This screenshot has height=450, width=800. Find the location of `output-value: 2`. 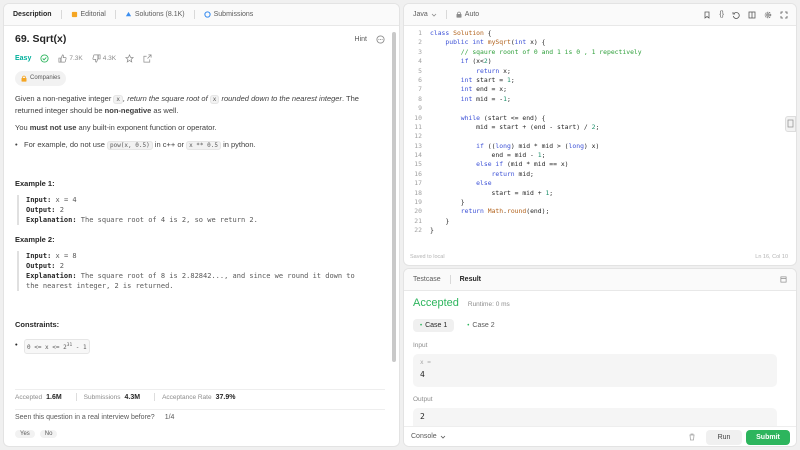

output-value: 2 is located at coordinates (422, 416).